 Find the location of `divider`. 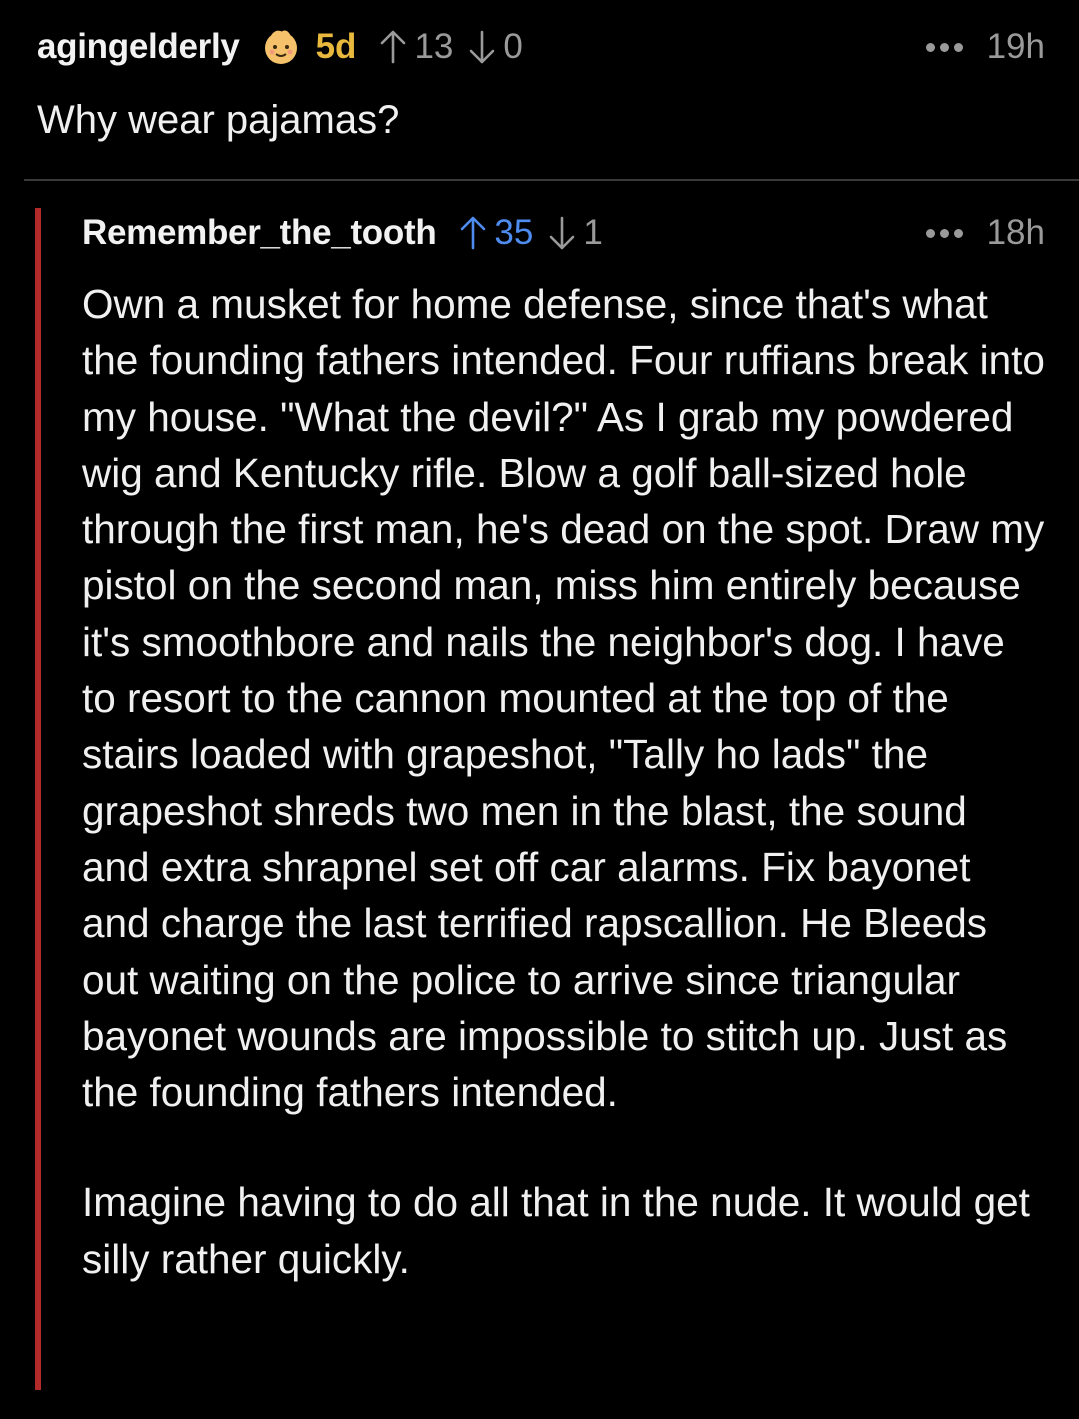

divider is located at coordinates (551, 180).